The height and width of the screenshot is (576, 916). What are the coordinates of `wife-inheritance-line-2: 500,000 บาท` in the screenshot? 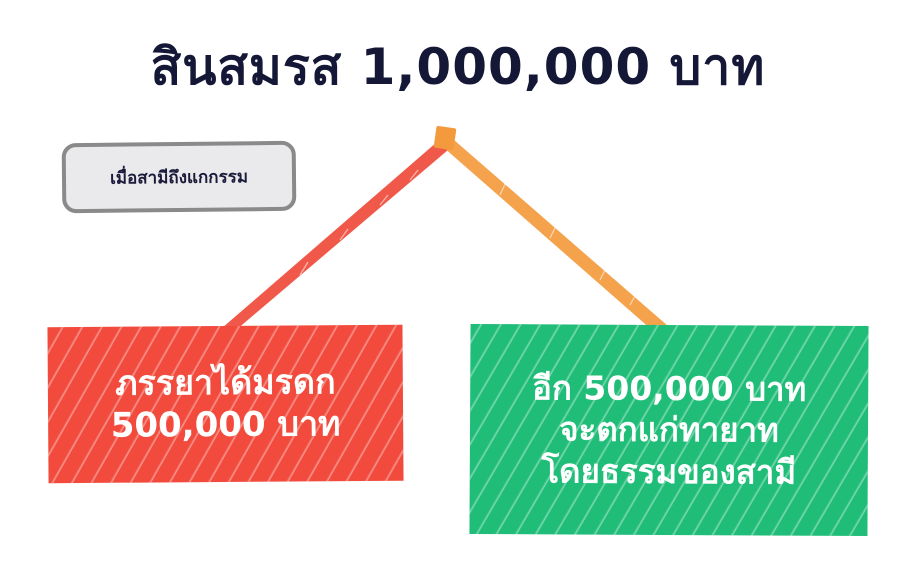 It's located at (225, 425).